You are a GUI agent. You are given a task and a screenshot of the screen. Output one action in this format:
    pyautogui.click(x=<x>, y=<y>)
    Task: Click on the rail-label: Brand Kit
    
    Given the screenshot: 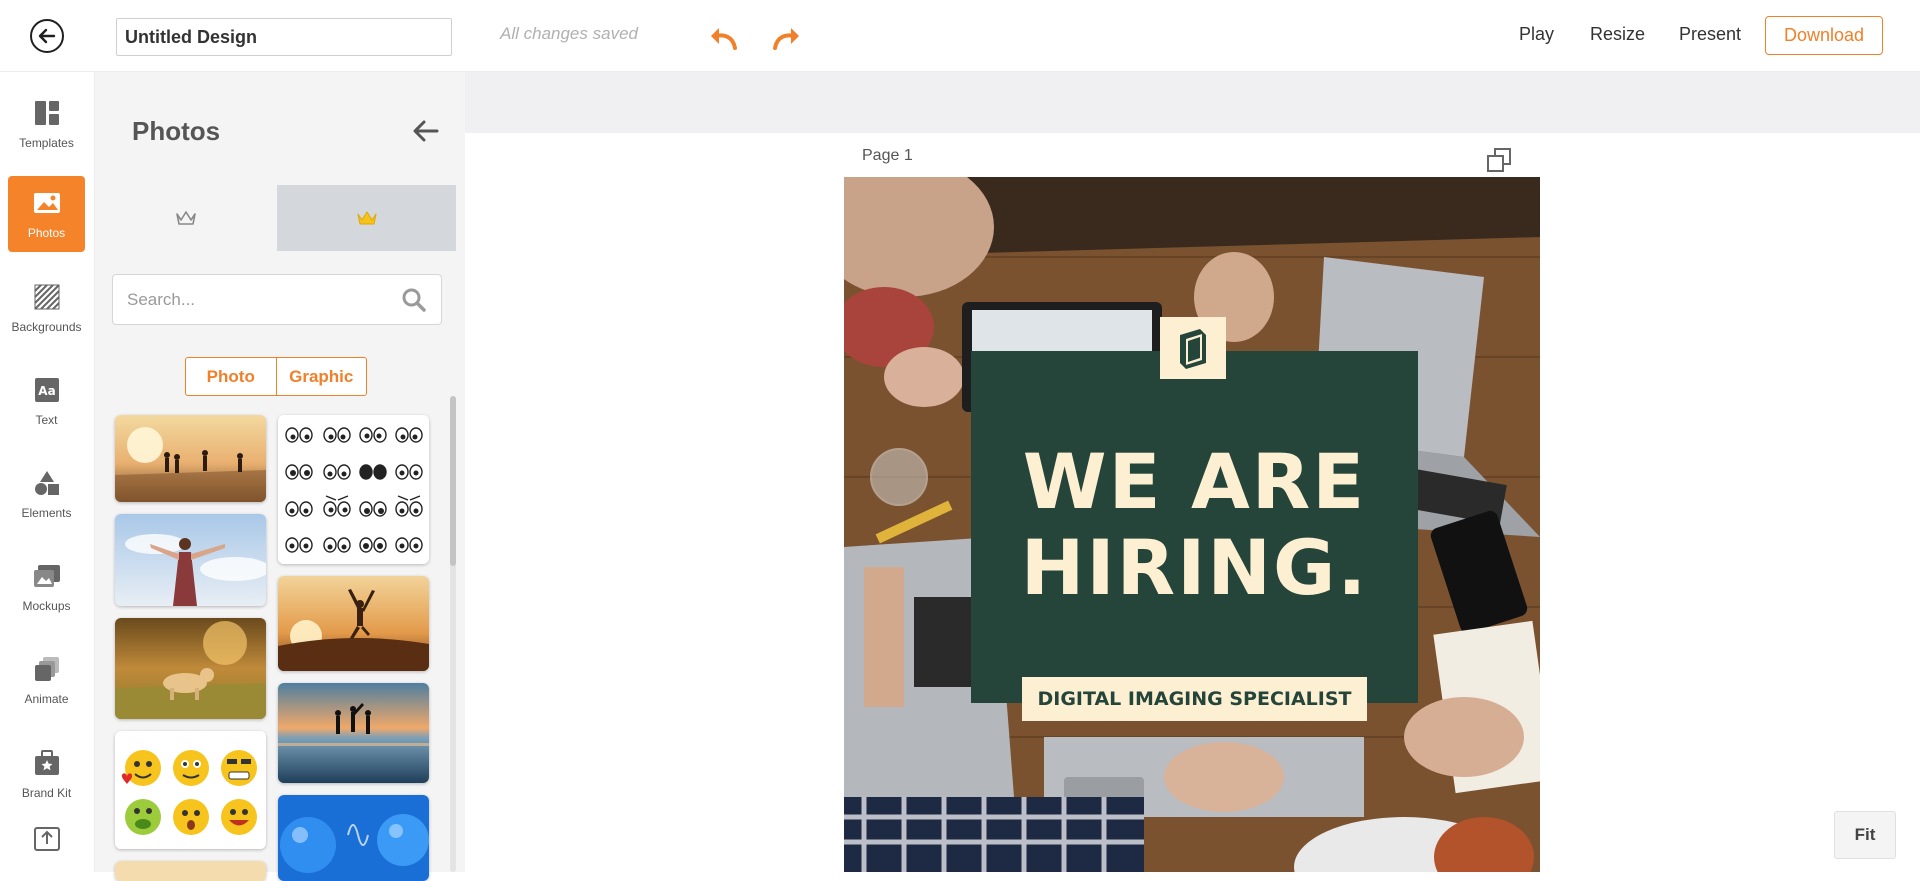 What is the action you would take?
    pyautogui.click(x=46, y=793)
    